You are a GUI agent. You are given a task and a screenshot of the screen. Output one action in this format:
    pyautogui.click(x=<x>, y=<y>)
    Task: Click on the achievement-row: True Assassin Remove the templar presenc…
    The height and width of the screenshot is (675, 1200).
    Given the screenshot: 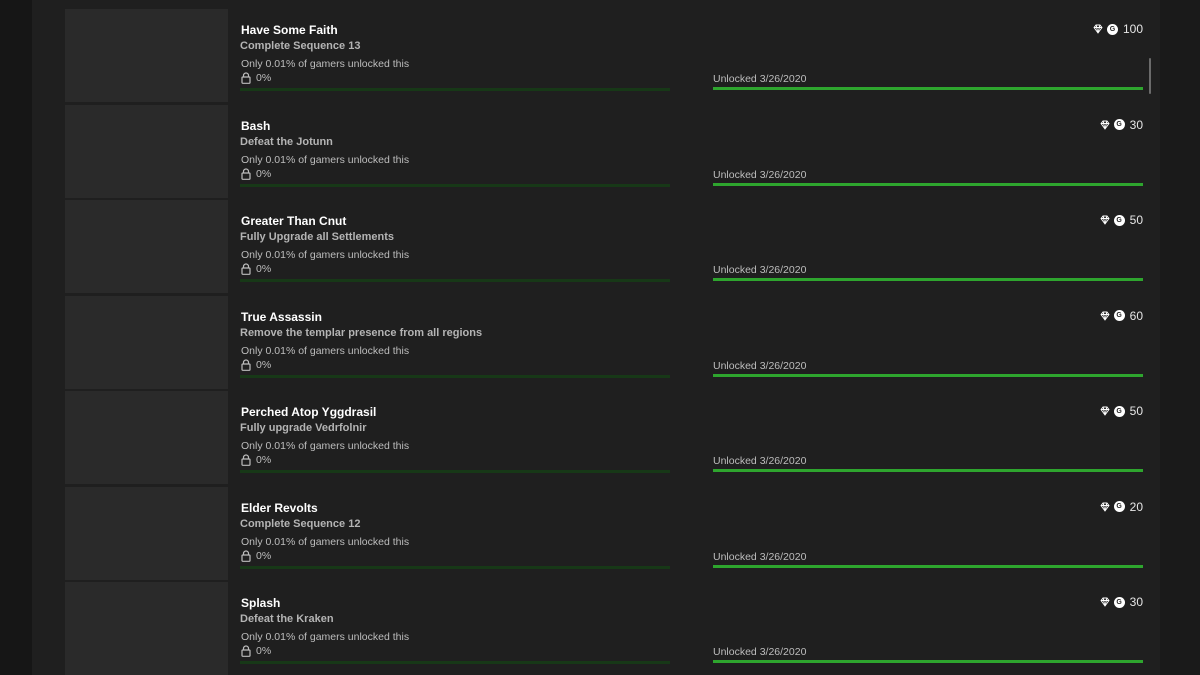 What is the action you would take?
    pyautogui.click(x=609, y=343)
    